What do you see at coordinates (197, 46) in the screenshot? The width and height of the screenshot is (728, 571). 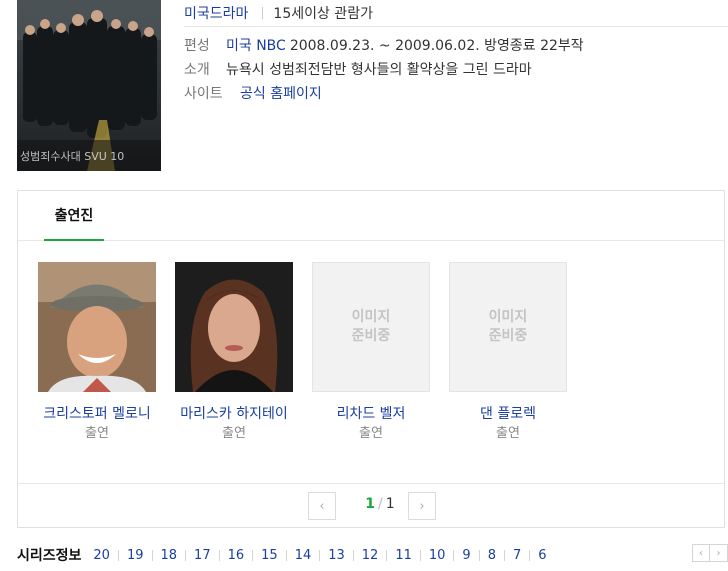 I see `info-label: 편성` at bounding box center [197, 46].